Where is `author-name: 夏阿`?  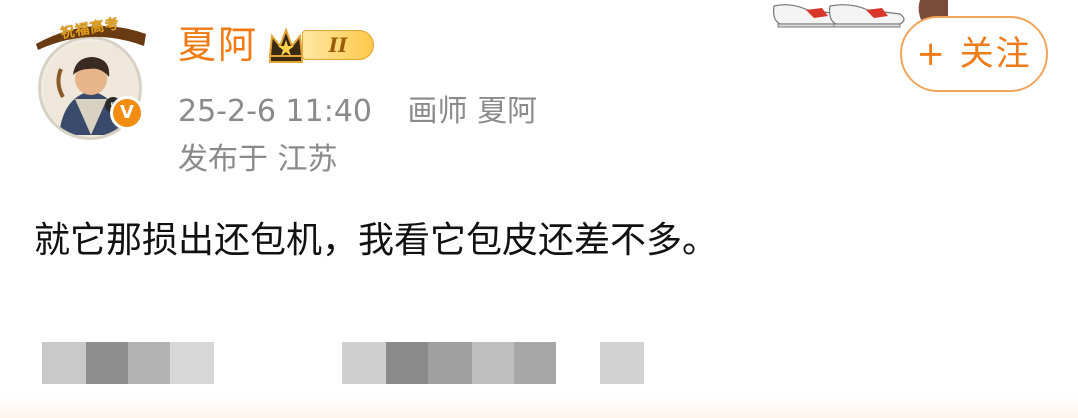 author-name: 夏阿 is located at coordinates (218, 45).